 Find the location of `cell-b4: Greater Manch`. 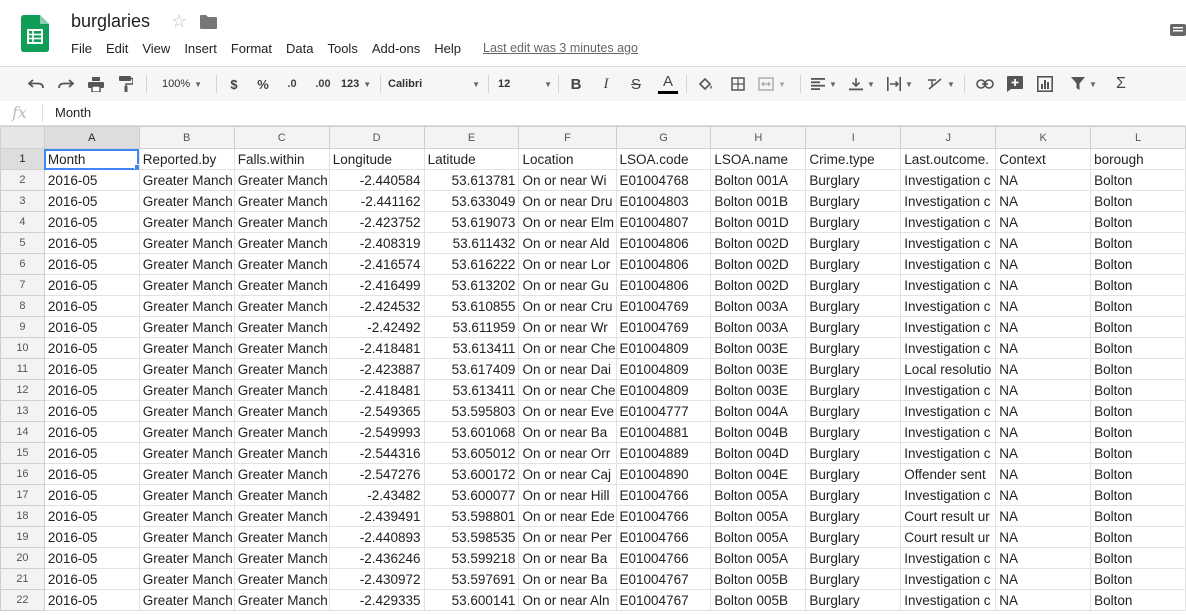

cell-b4: Greater Manch is located at coordinates (186, 222).